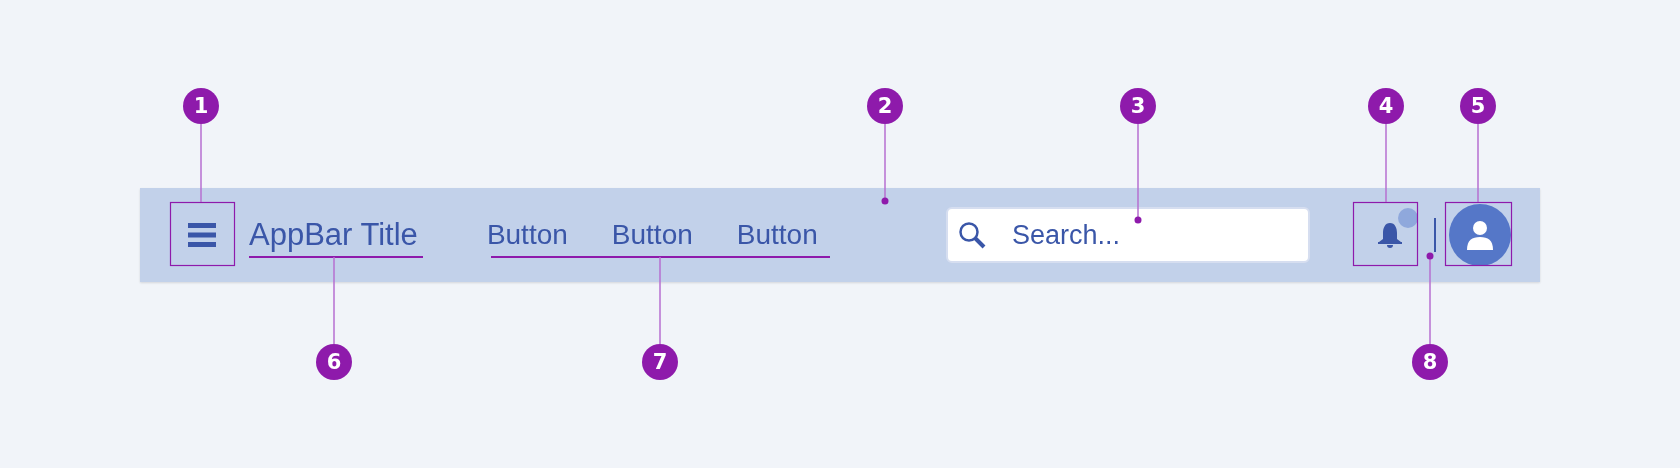  I want to click on callout-number: 8, so click(1430, 362).